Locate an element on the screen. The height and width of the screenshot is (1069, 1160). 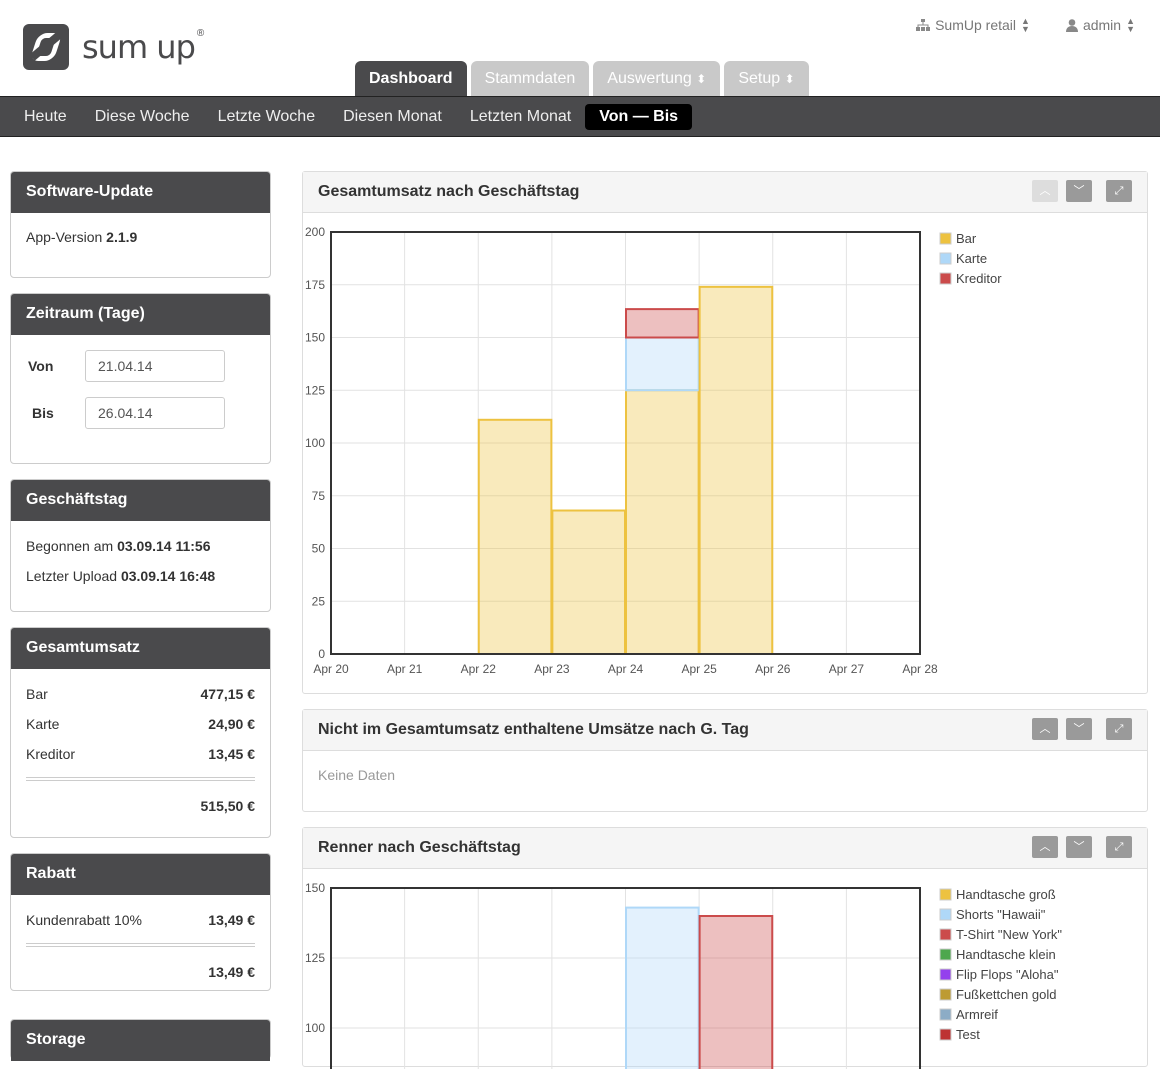
x-tick-label: Apr 21 is located at coordinates (405, 669).